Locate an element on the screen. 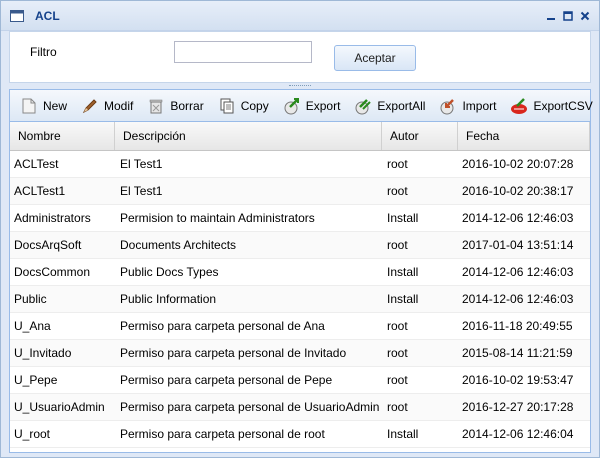 This screenshot has width=600, height=458. window-titlebar: ACL is located at coordinates (300, 16).